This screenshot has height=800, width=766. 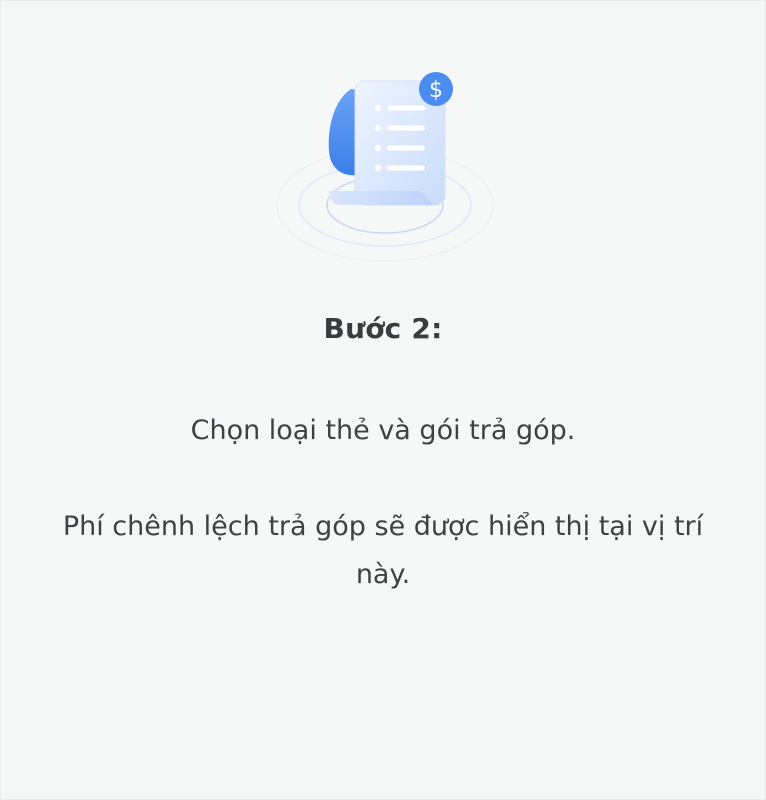 I want to click on dollar-badge: $, so click(x=436, y=90).